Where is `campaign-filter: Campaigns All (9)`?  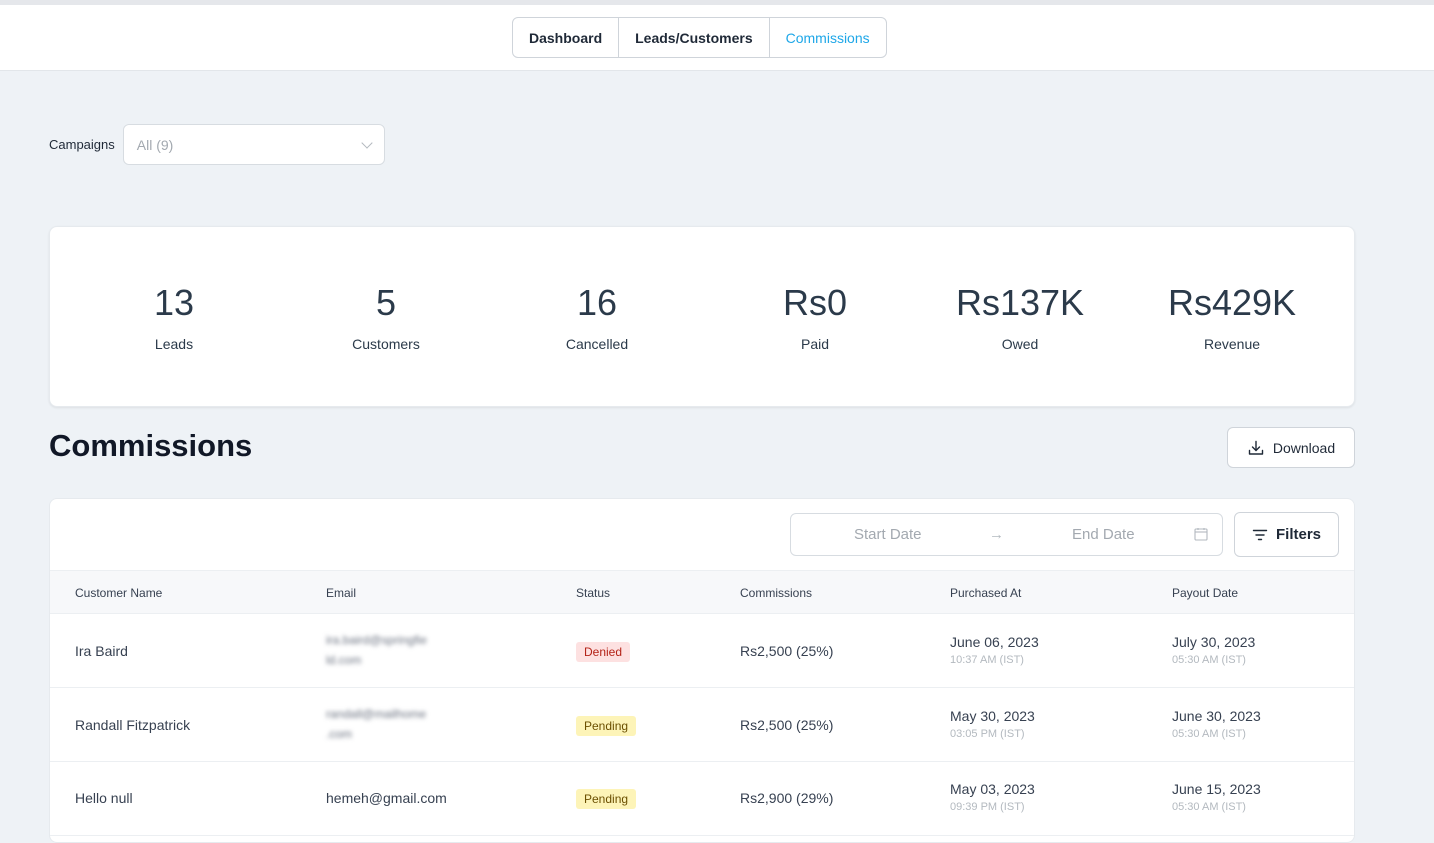
campaign-filter: Campaigns All (9) is located at coordinates (217, 144).